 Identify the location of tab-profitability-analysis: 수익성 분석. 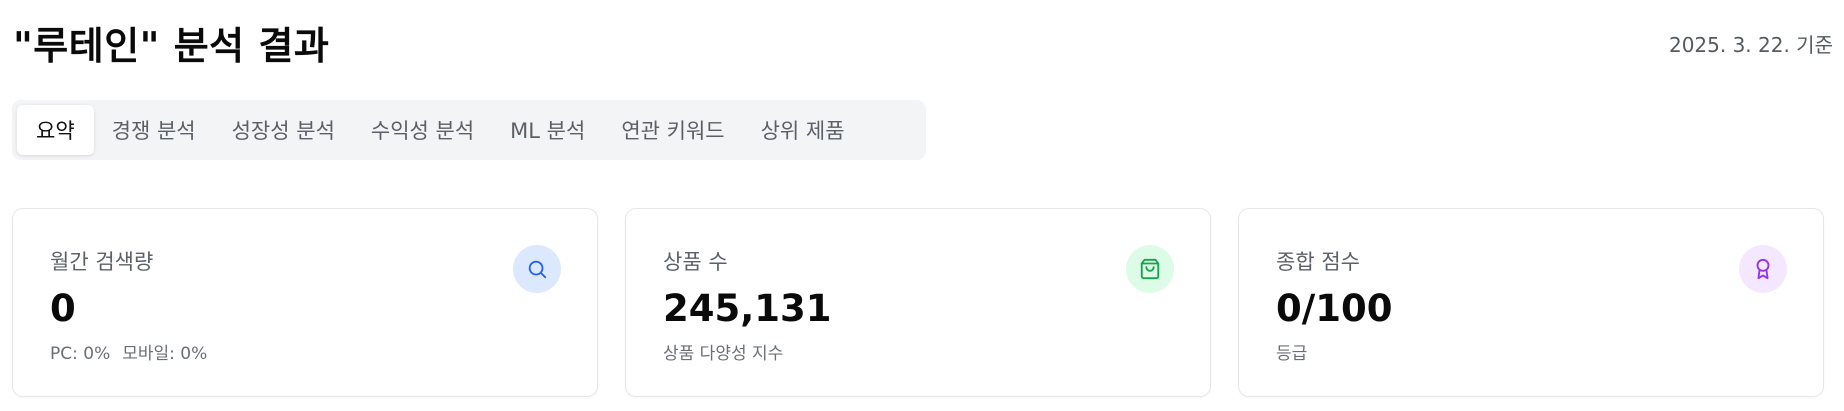
(422, 130).